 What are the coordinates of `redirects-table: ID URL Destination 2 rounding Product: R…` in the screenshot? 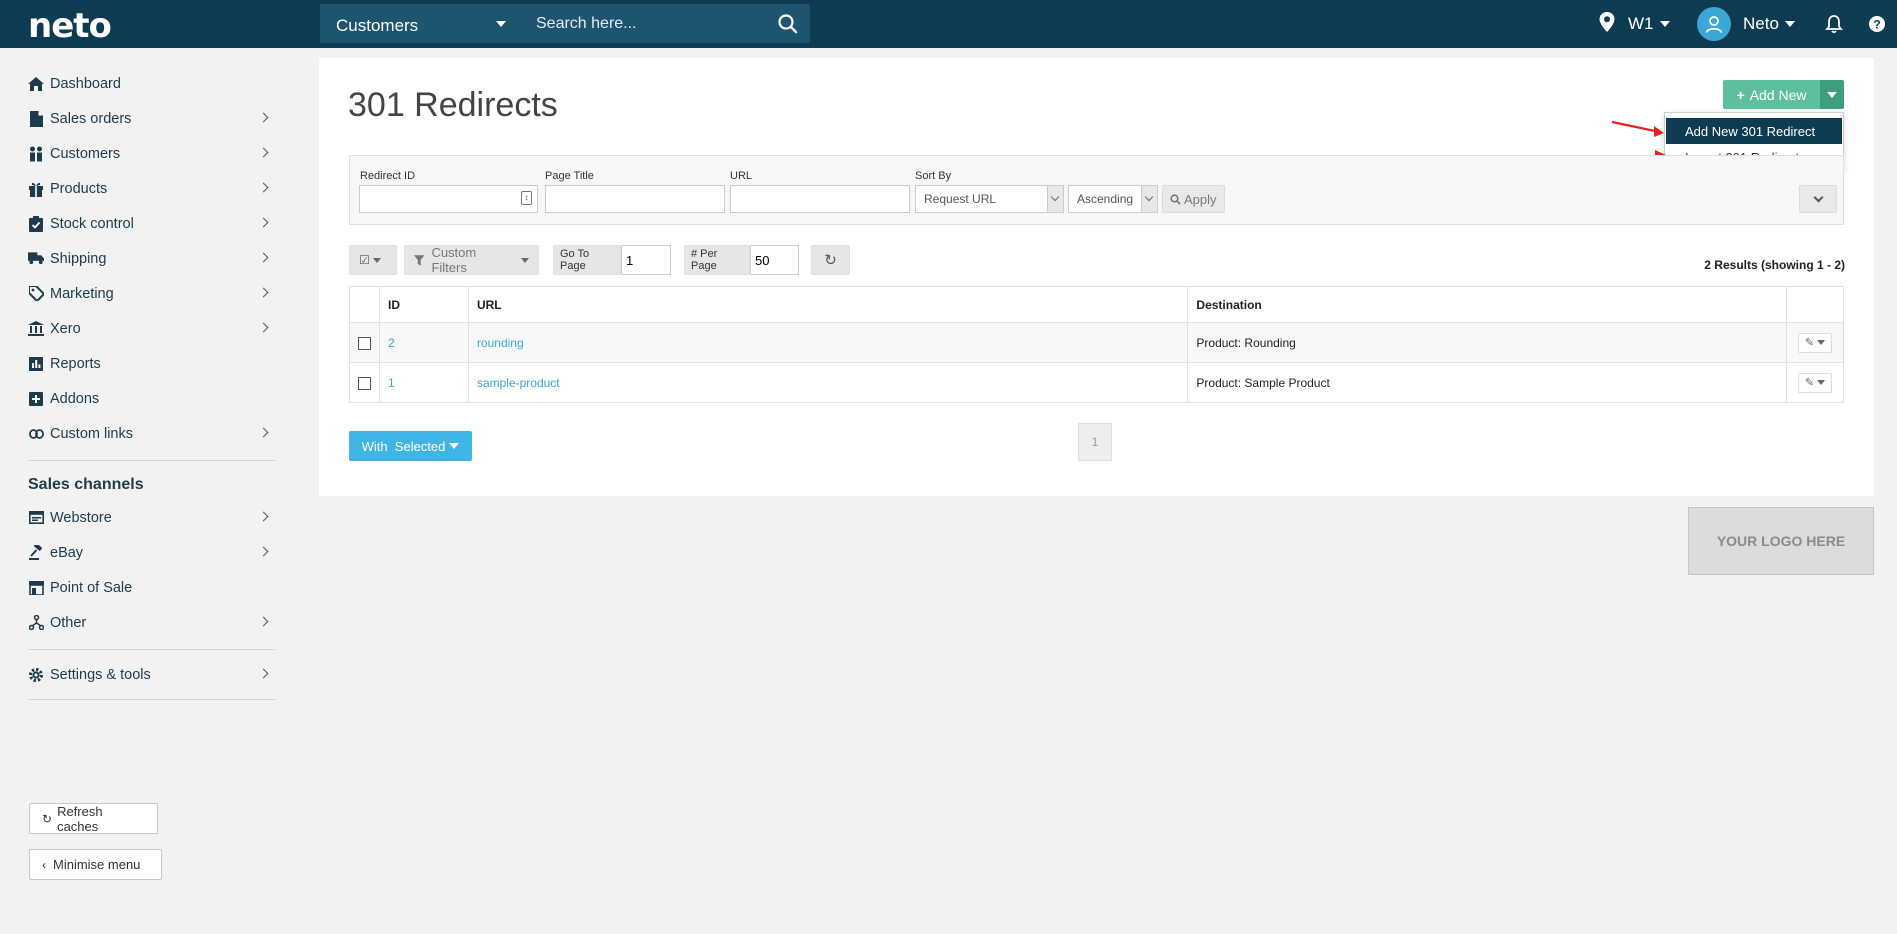 It's located at (1097, 344).